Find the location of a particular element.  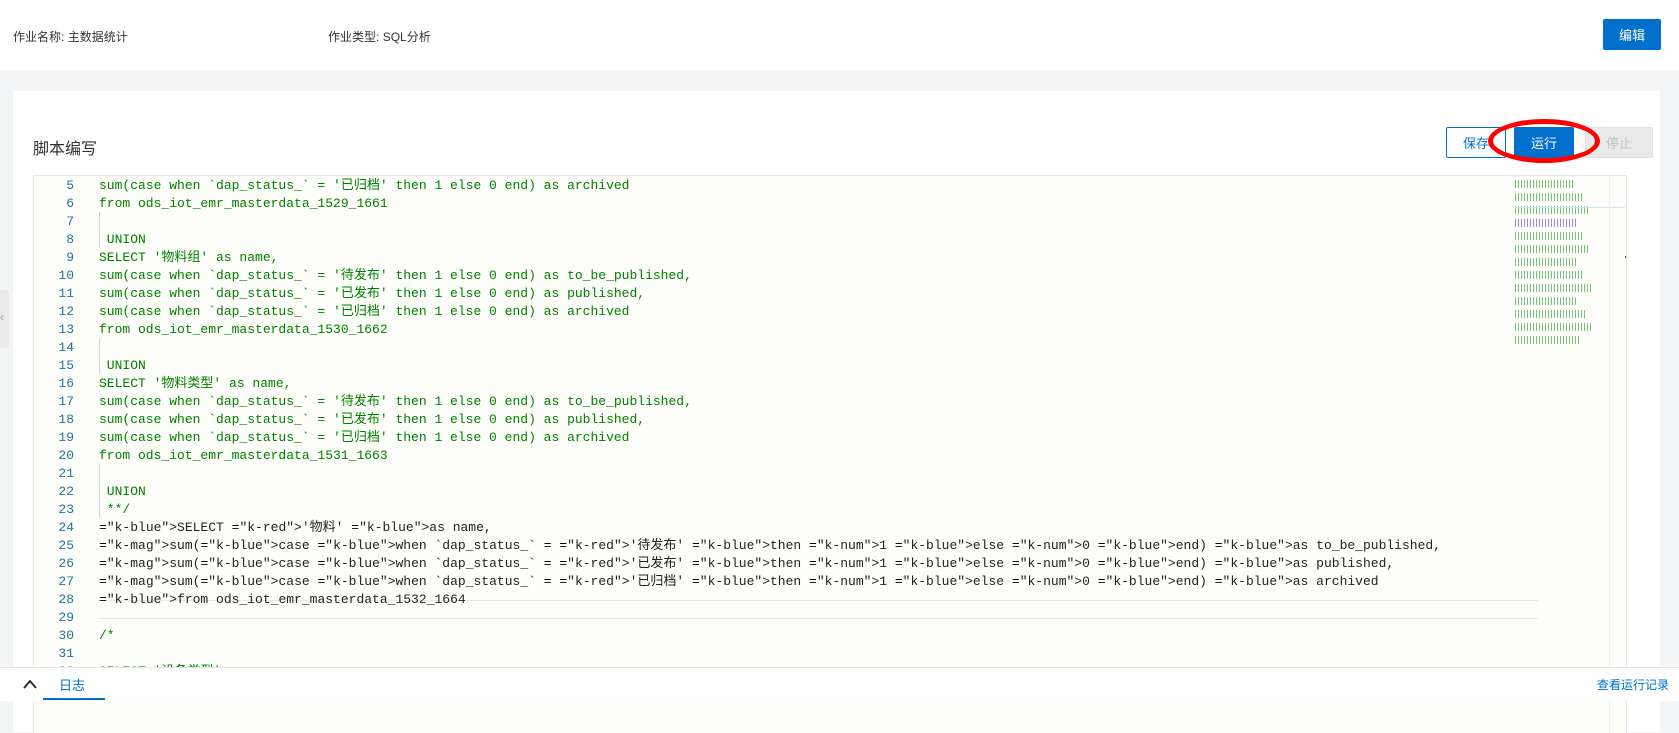

code-line: 16 SELECT '物料类型' as name, is located at coordinates (769, 383).